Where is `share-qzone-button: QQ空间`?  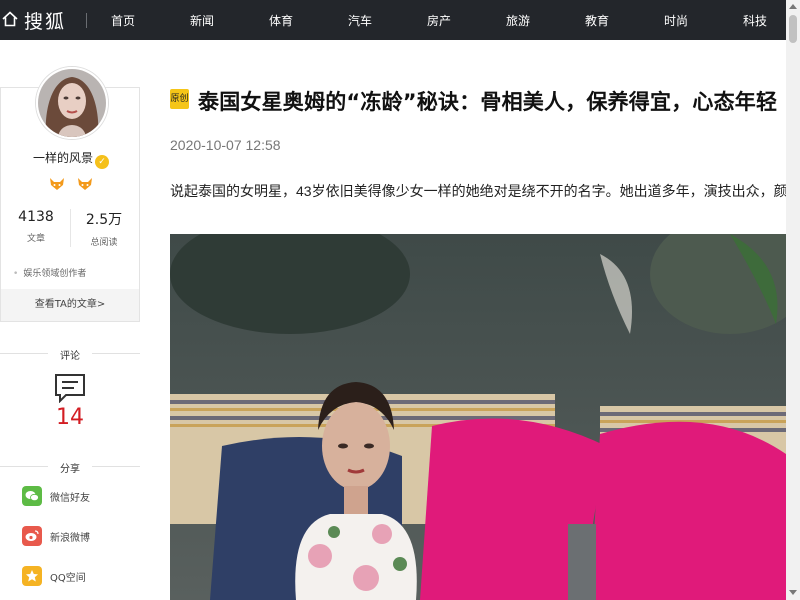 share-qzone-button: QQ空间 is located at coordinates (54, 576).